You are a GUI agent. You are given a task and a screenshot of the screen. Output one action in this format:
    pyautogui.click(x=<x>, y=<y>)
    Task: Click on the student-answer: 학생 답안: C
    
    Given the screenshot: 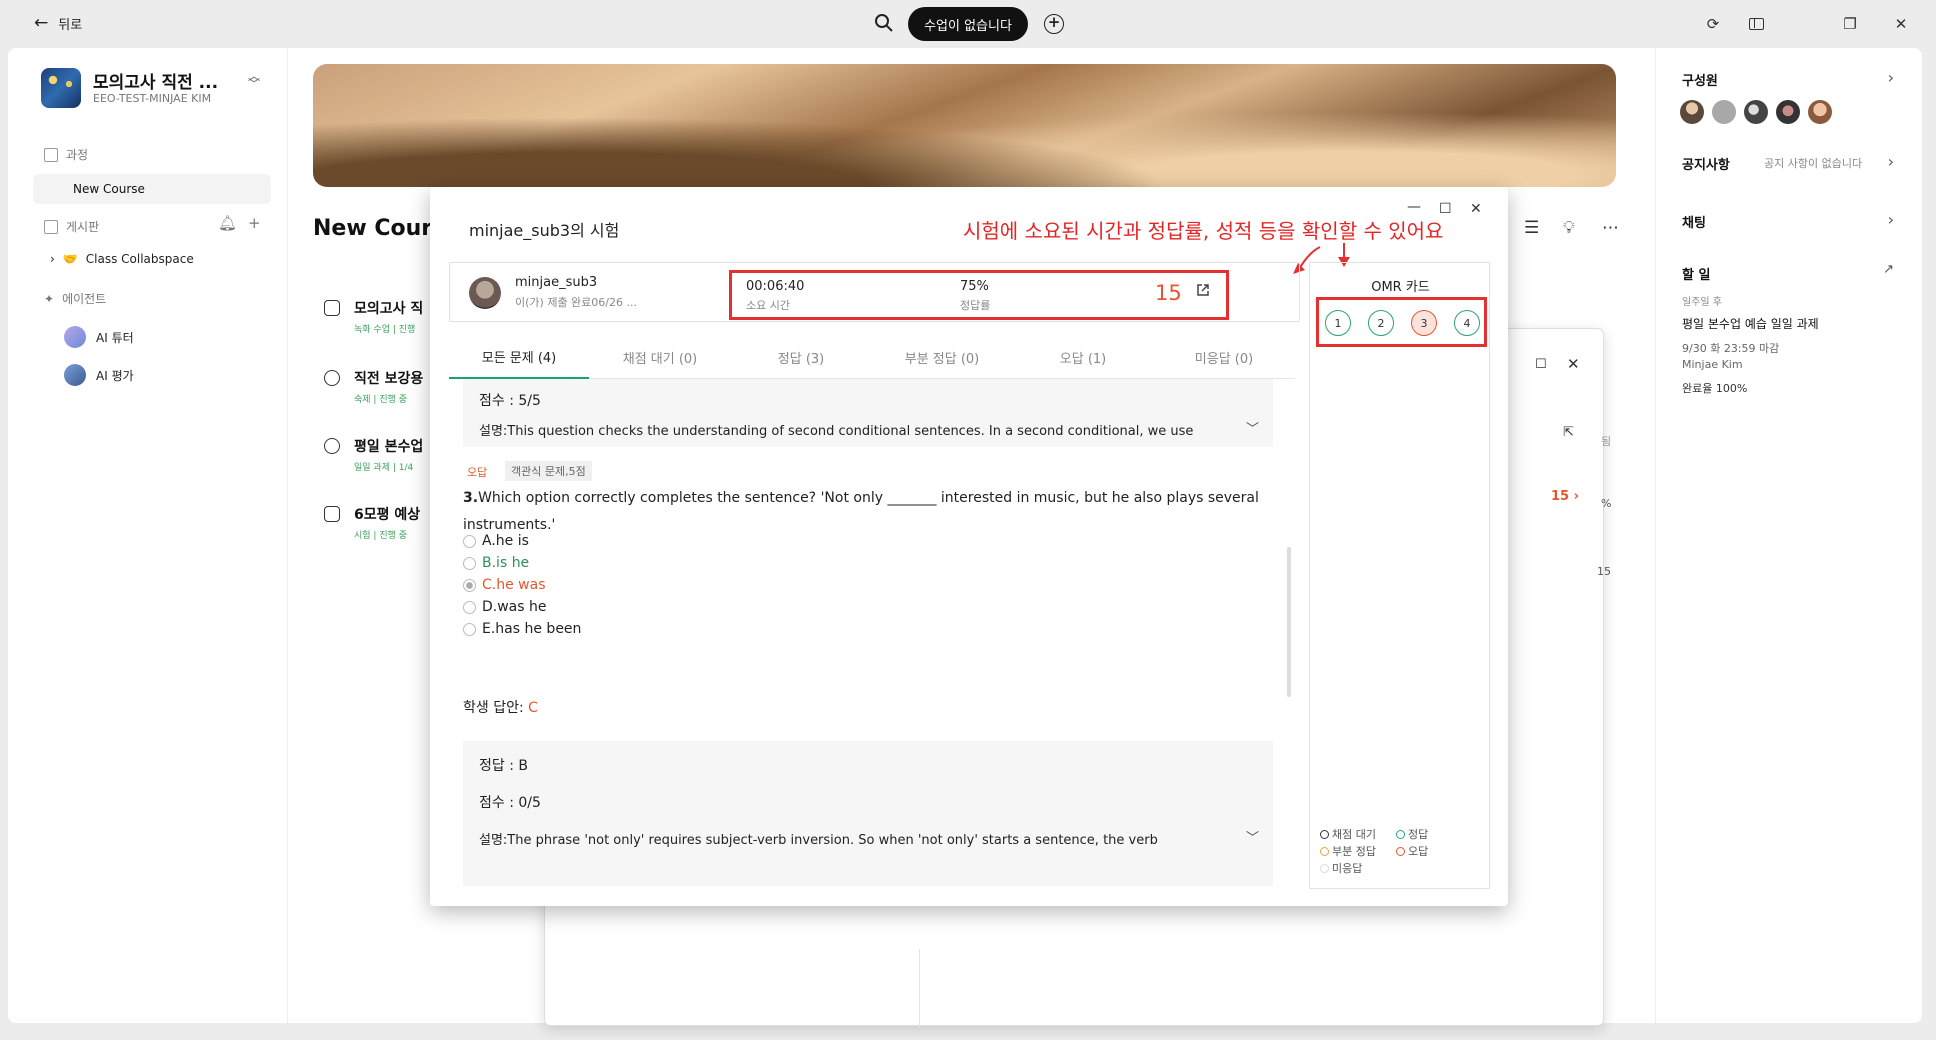 What is the action you would take?
    pyautogui.click(x=500, y=708)
    